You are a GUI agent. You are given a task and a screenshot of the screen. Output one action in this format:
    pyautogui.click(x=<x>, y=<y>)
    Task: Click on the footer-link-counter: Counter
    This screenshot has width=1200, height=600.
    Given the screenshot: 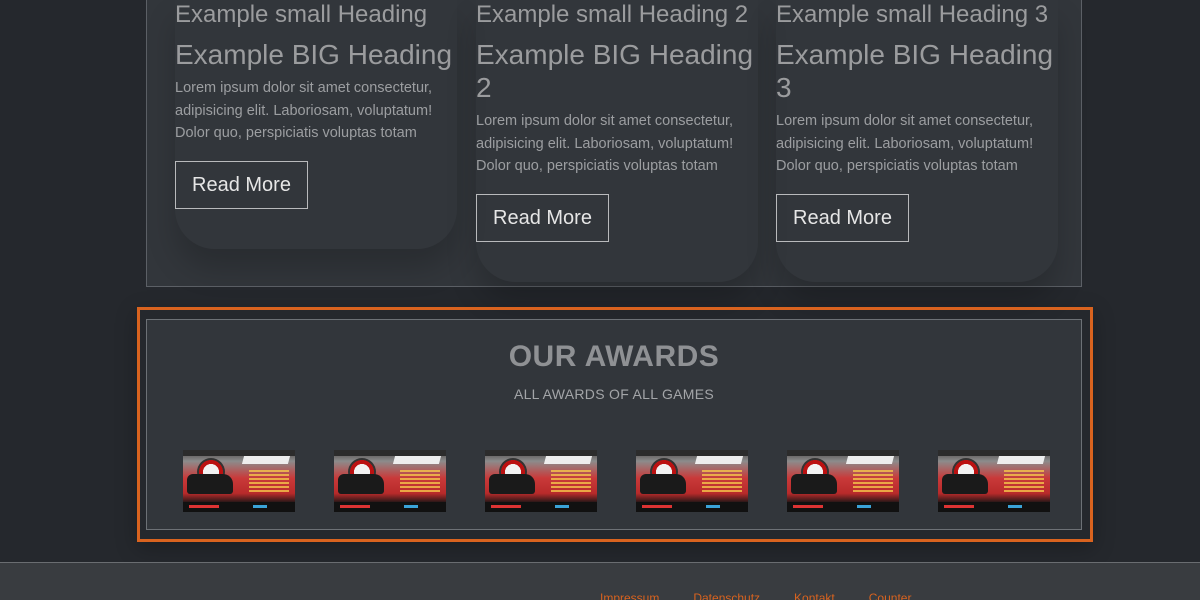 What is the action you would take?
    pyautogui.click(x=890, y=595)
    